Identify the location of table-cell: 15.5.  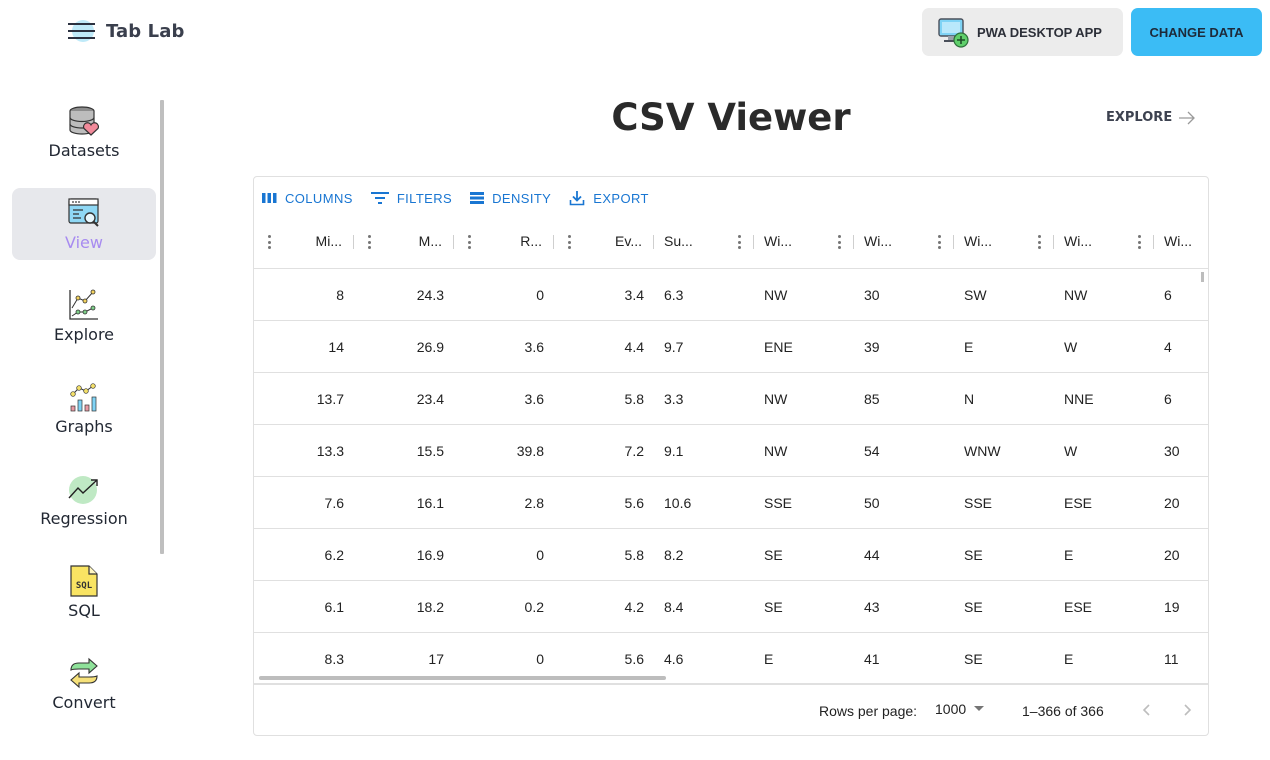
(399, 451).